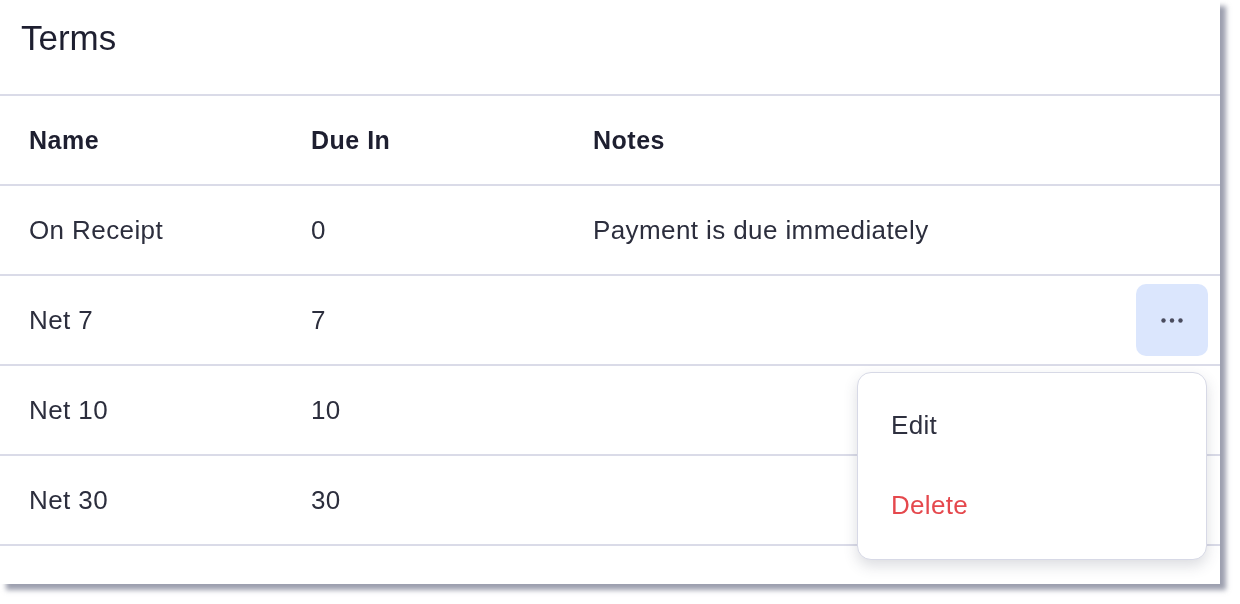  Describe the element at coordinates (1032, 425) in the screenshot. I see `menu-item: Edit` at that location.